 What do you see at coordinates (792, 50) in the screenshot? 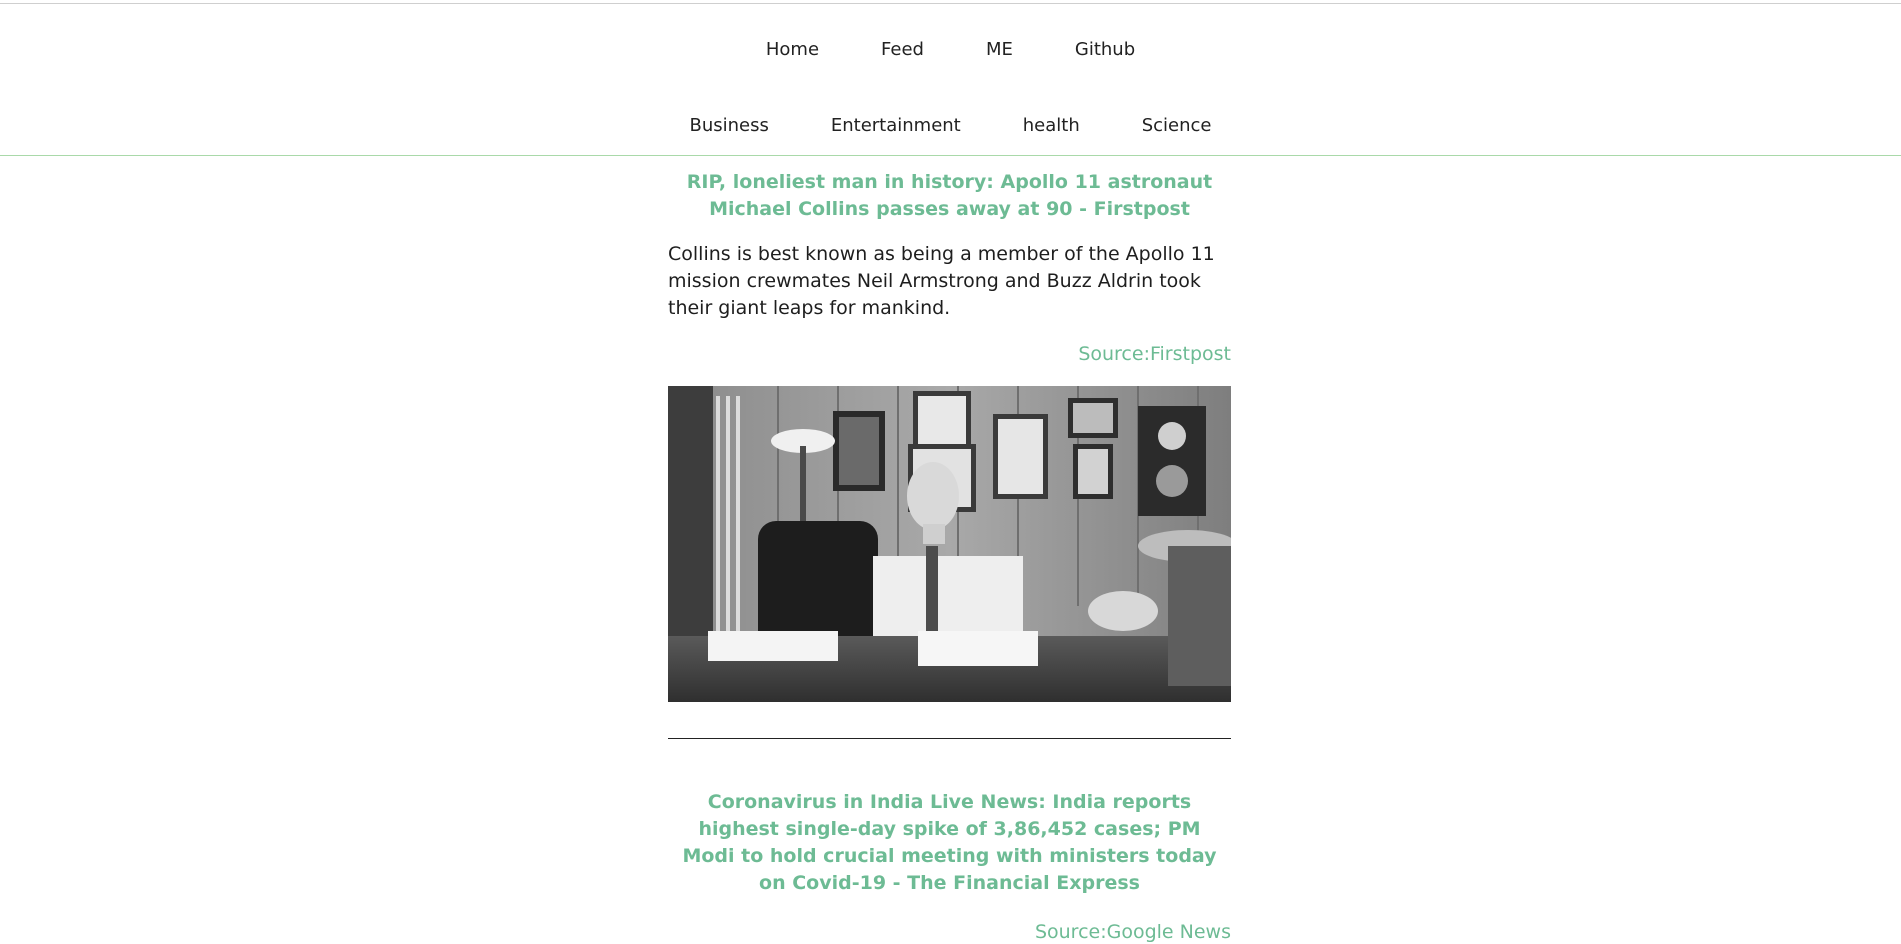
I see `nav-home-link: Home` at bounding box center [792, 50].